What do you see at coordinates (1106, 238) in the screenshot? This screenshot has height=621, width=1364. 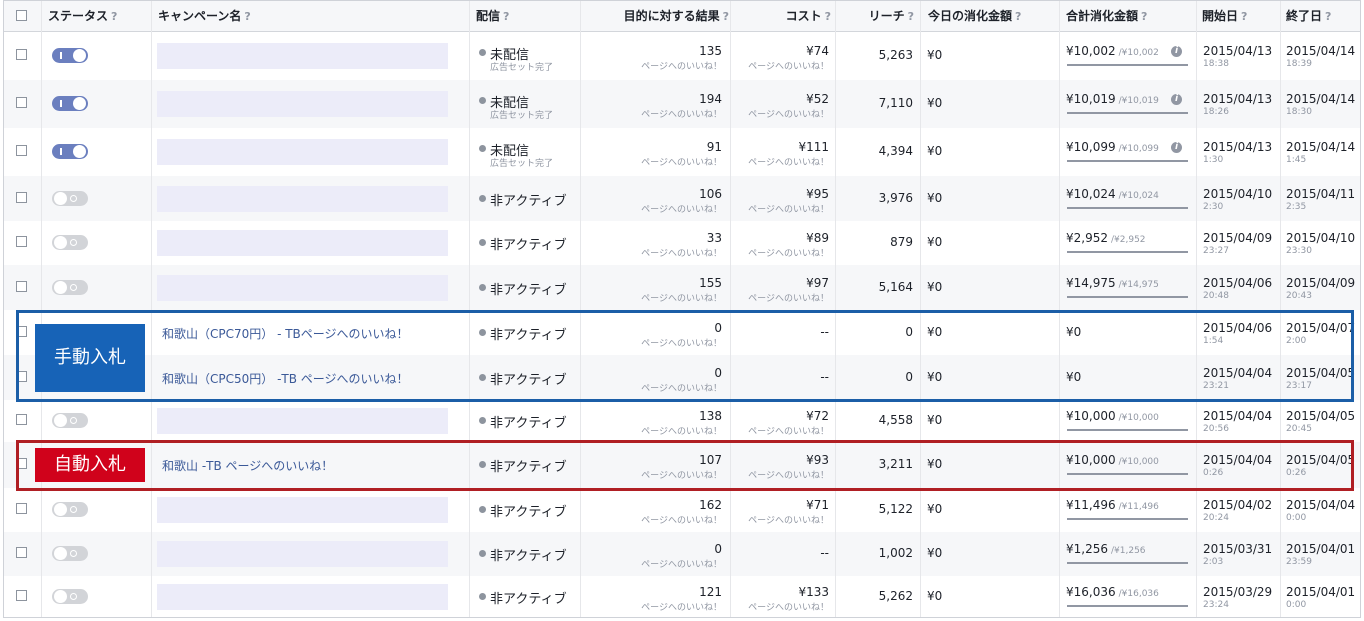 I see `total-spend-value: ¥2,952/¥2,952` at bounding box center [1106, 238].